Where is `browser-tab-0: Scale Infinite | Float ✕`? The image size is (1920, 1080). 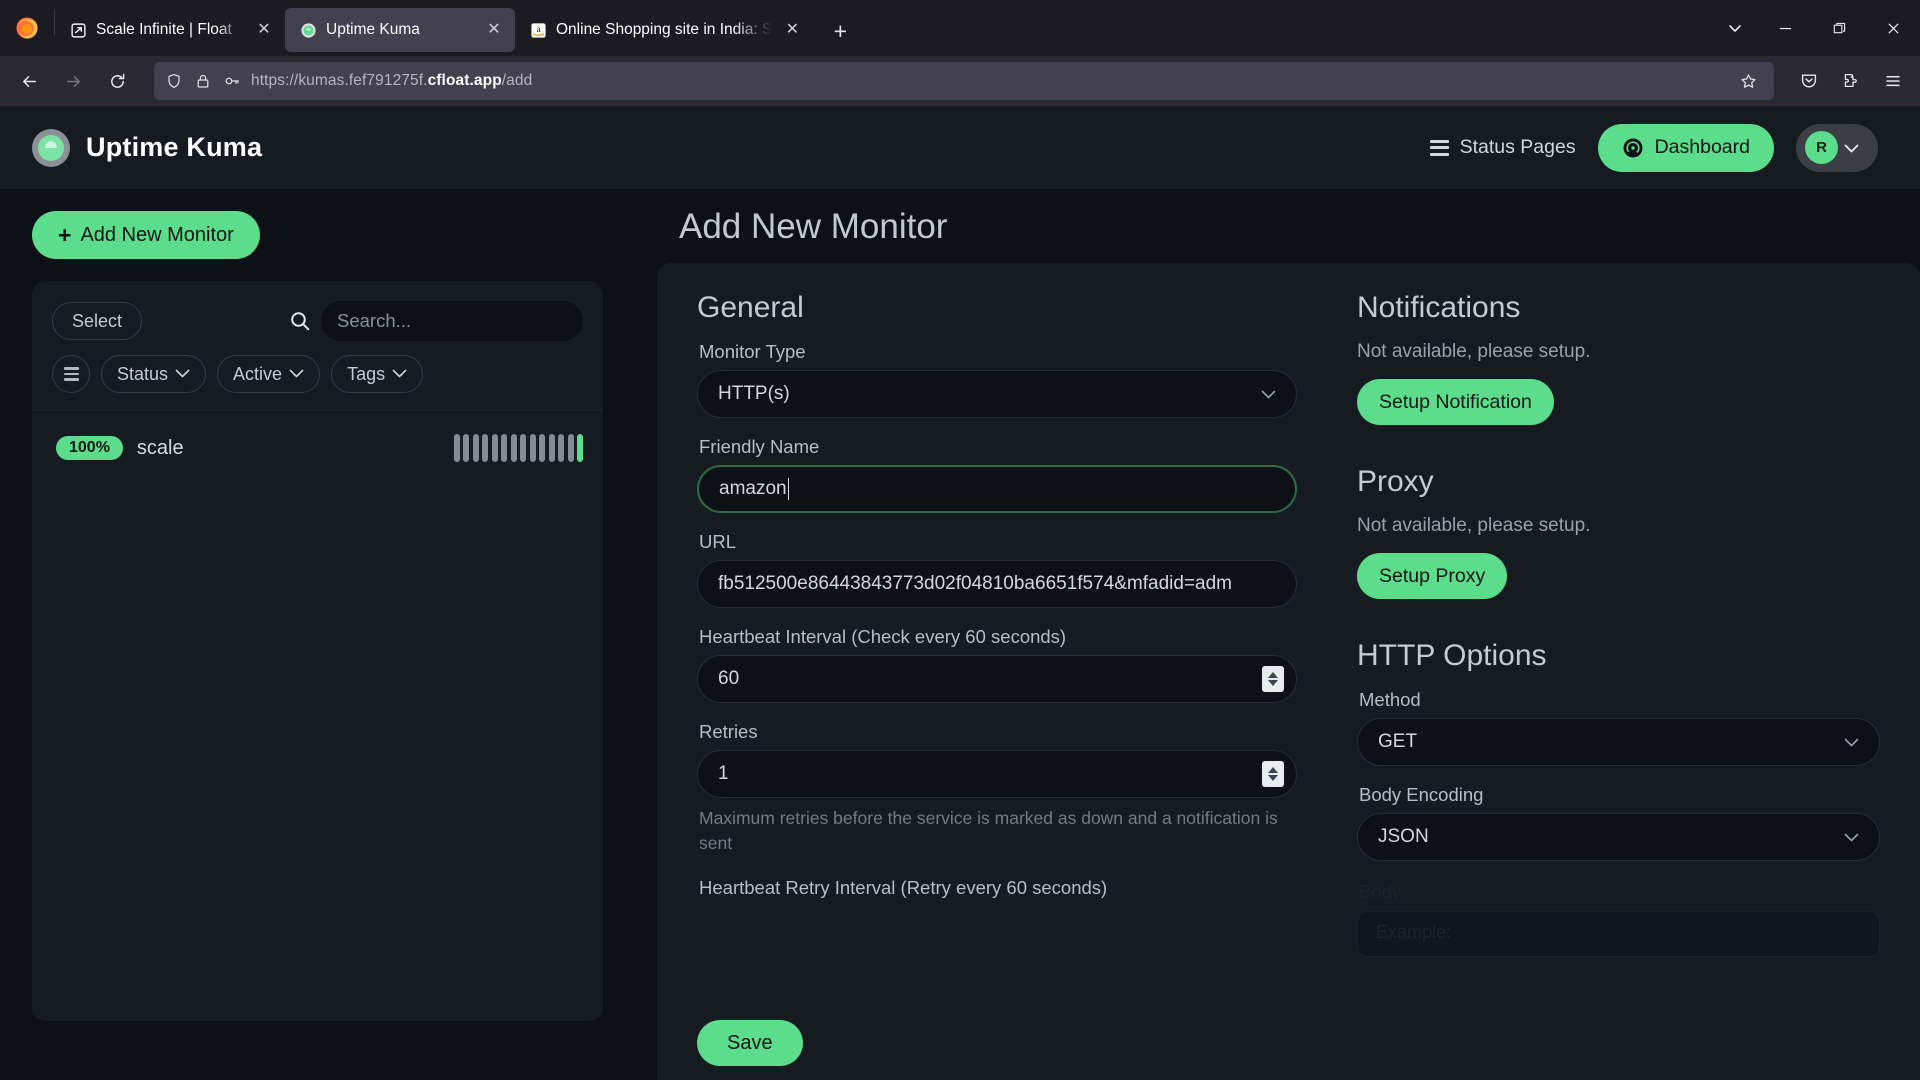 browser-tab-0: Scale Infinite | Float ✕ is located at coordinates (170, 30).